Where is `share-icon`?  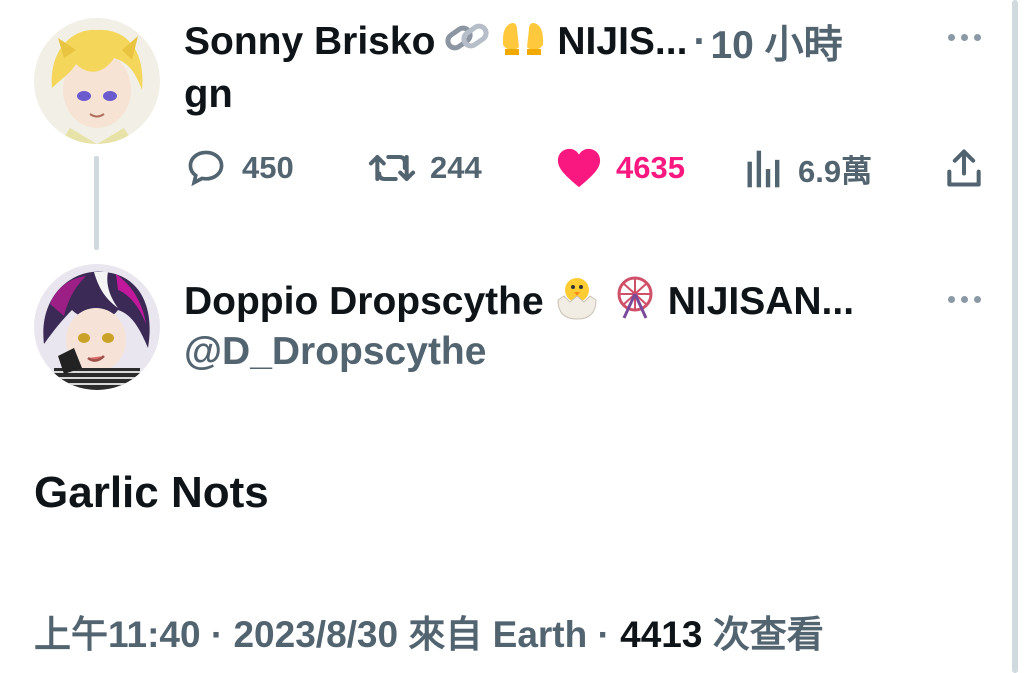
share-icon is located at coordinates (964, 168).